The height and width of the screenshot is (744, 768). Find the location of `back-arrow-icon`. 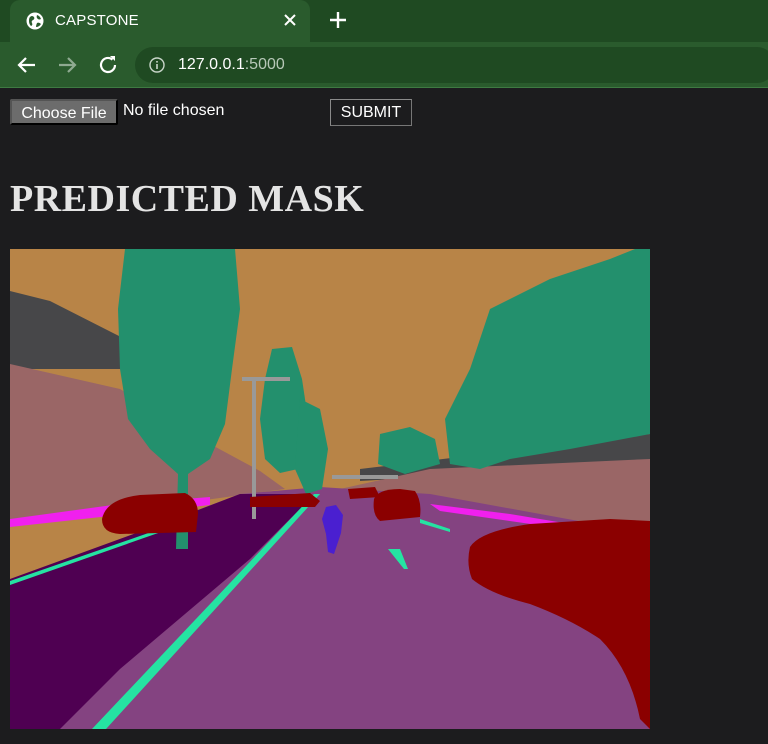

back-arrow-icon is located at coordinates (27, 65).